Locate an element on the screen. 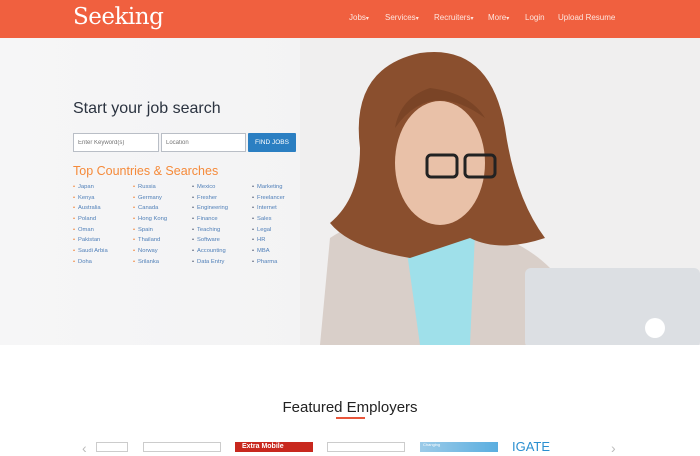 The width and height of the screenshot is (700, 456). search-link: • Pharma is located at coordinates (268, 264).